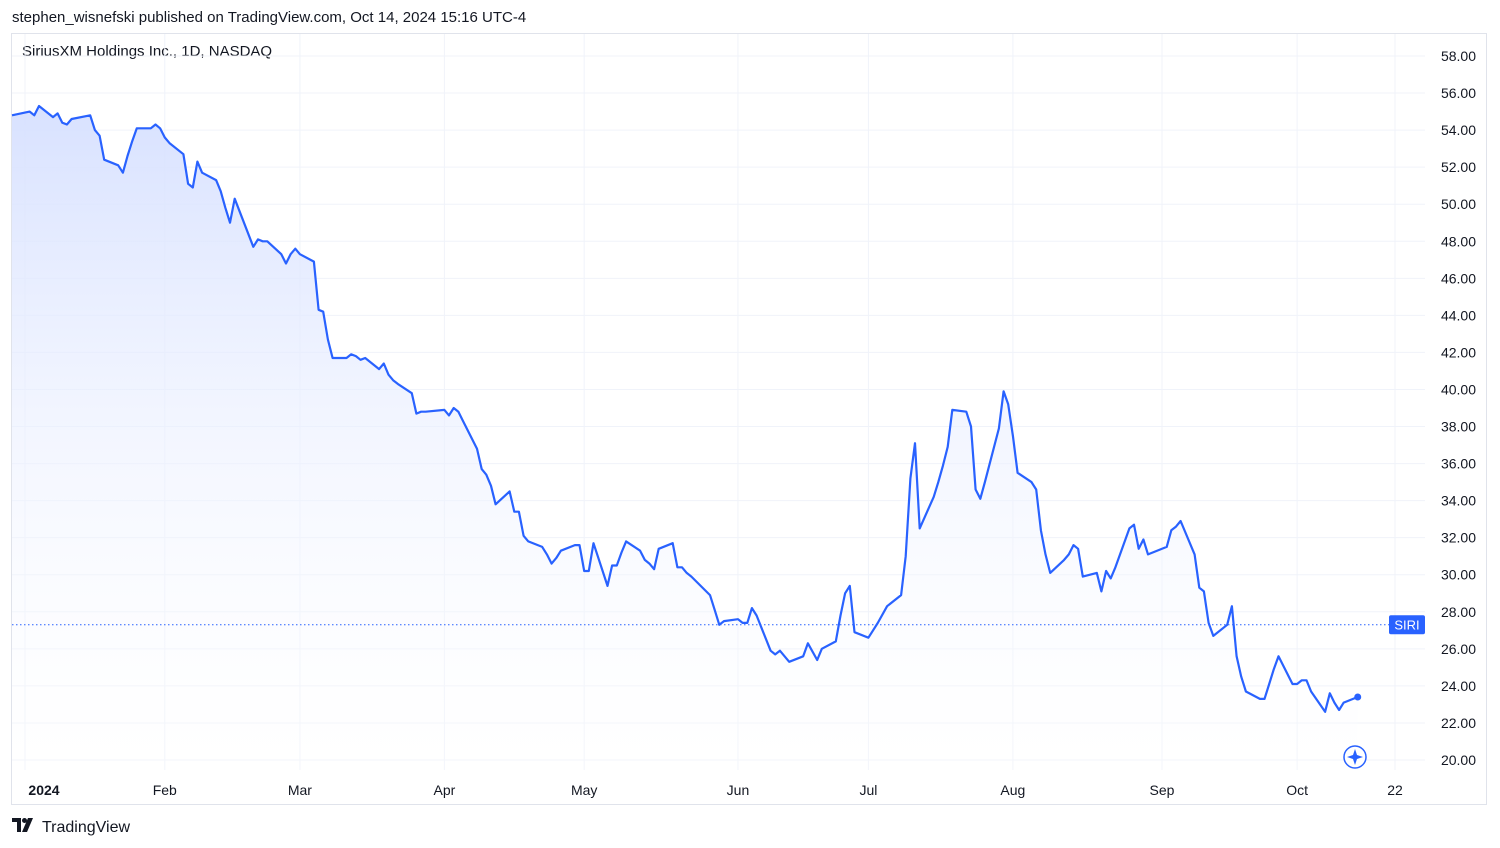 The image size is (1500, 848). Describe the element at coordinates (1395, 790) in the screenshot. I see `x-tick-label: 22` at that location.